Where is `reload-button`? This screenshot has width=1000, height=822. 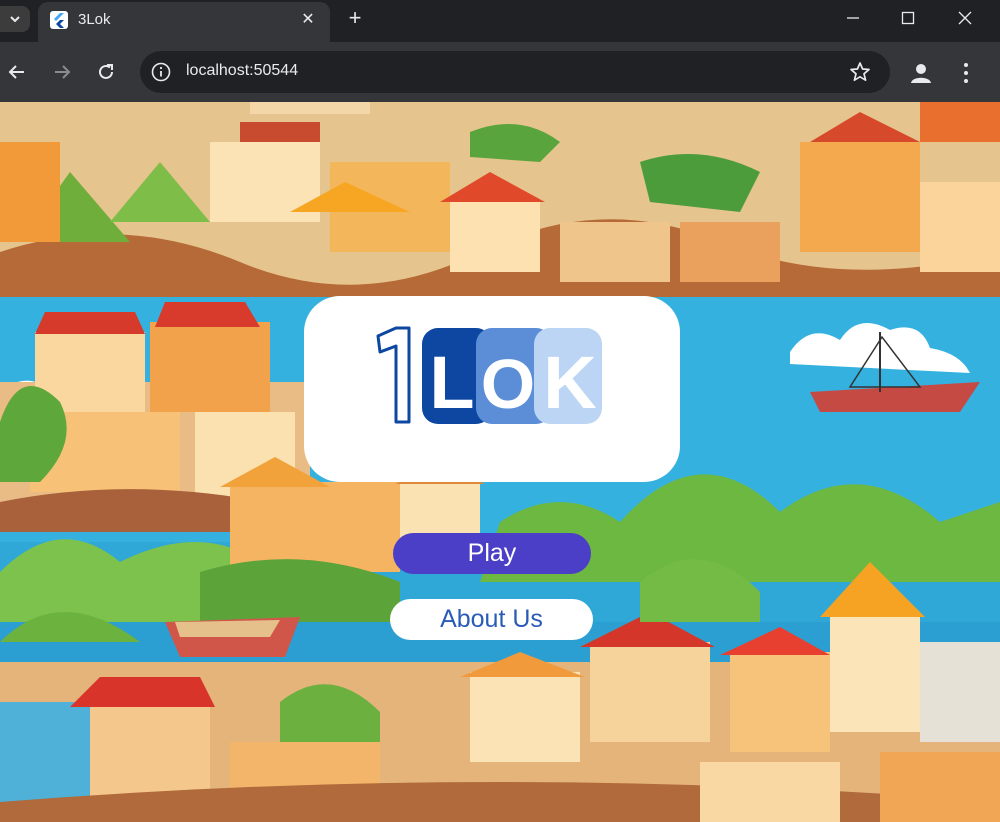 reload-button is located at coordinates (106, 72).